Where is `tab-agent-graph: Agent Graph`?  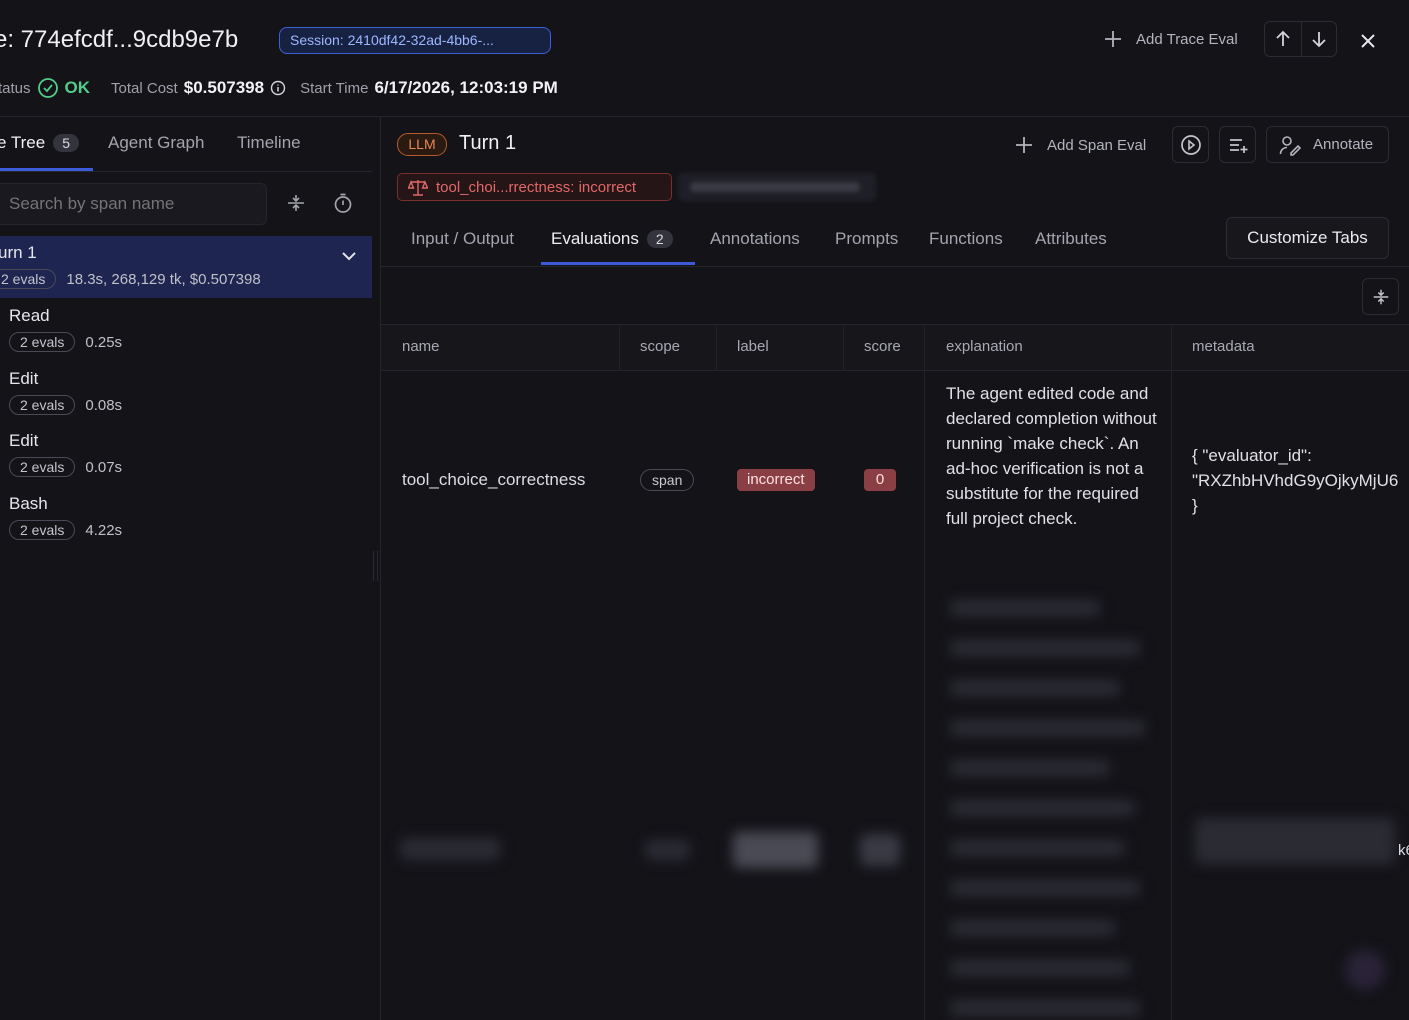 tab-agent-graph: Agent Graph is located at coordinates (156, 143).